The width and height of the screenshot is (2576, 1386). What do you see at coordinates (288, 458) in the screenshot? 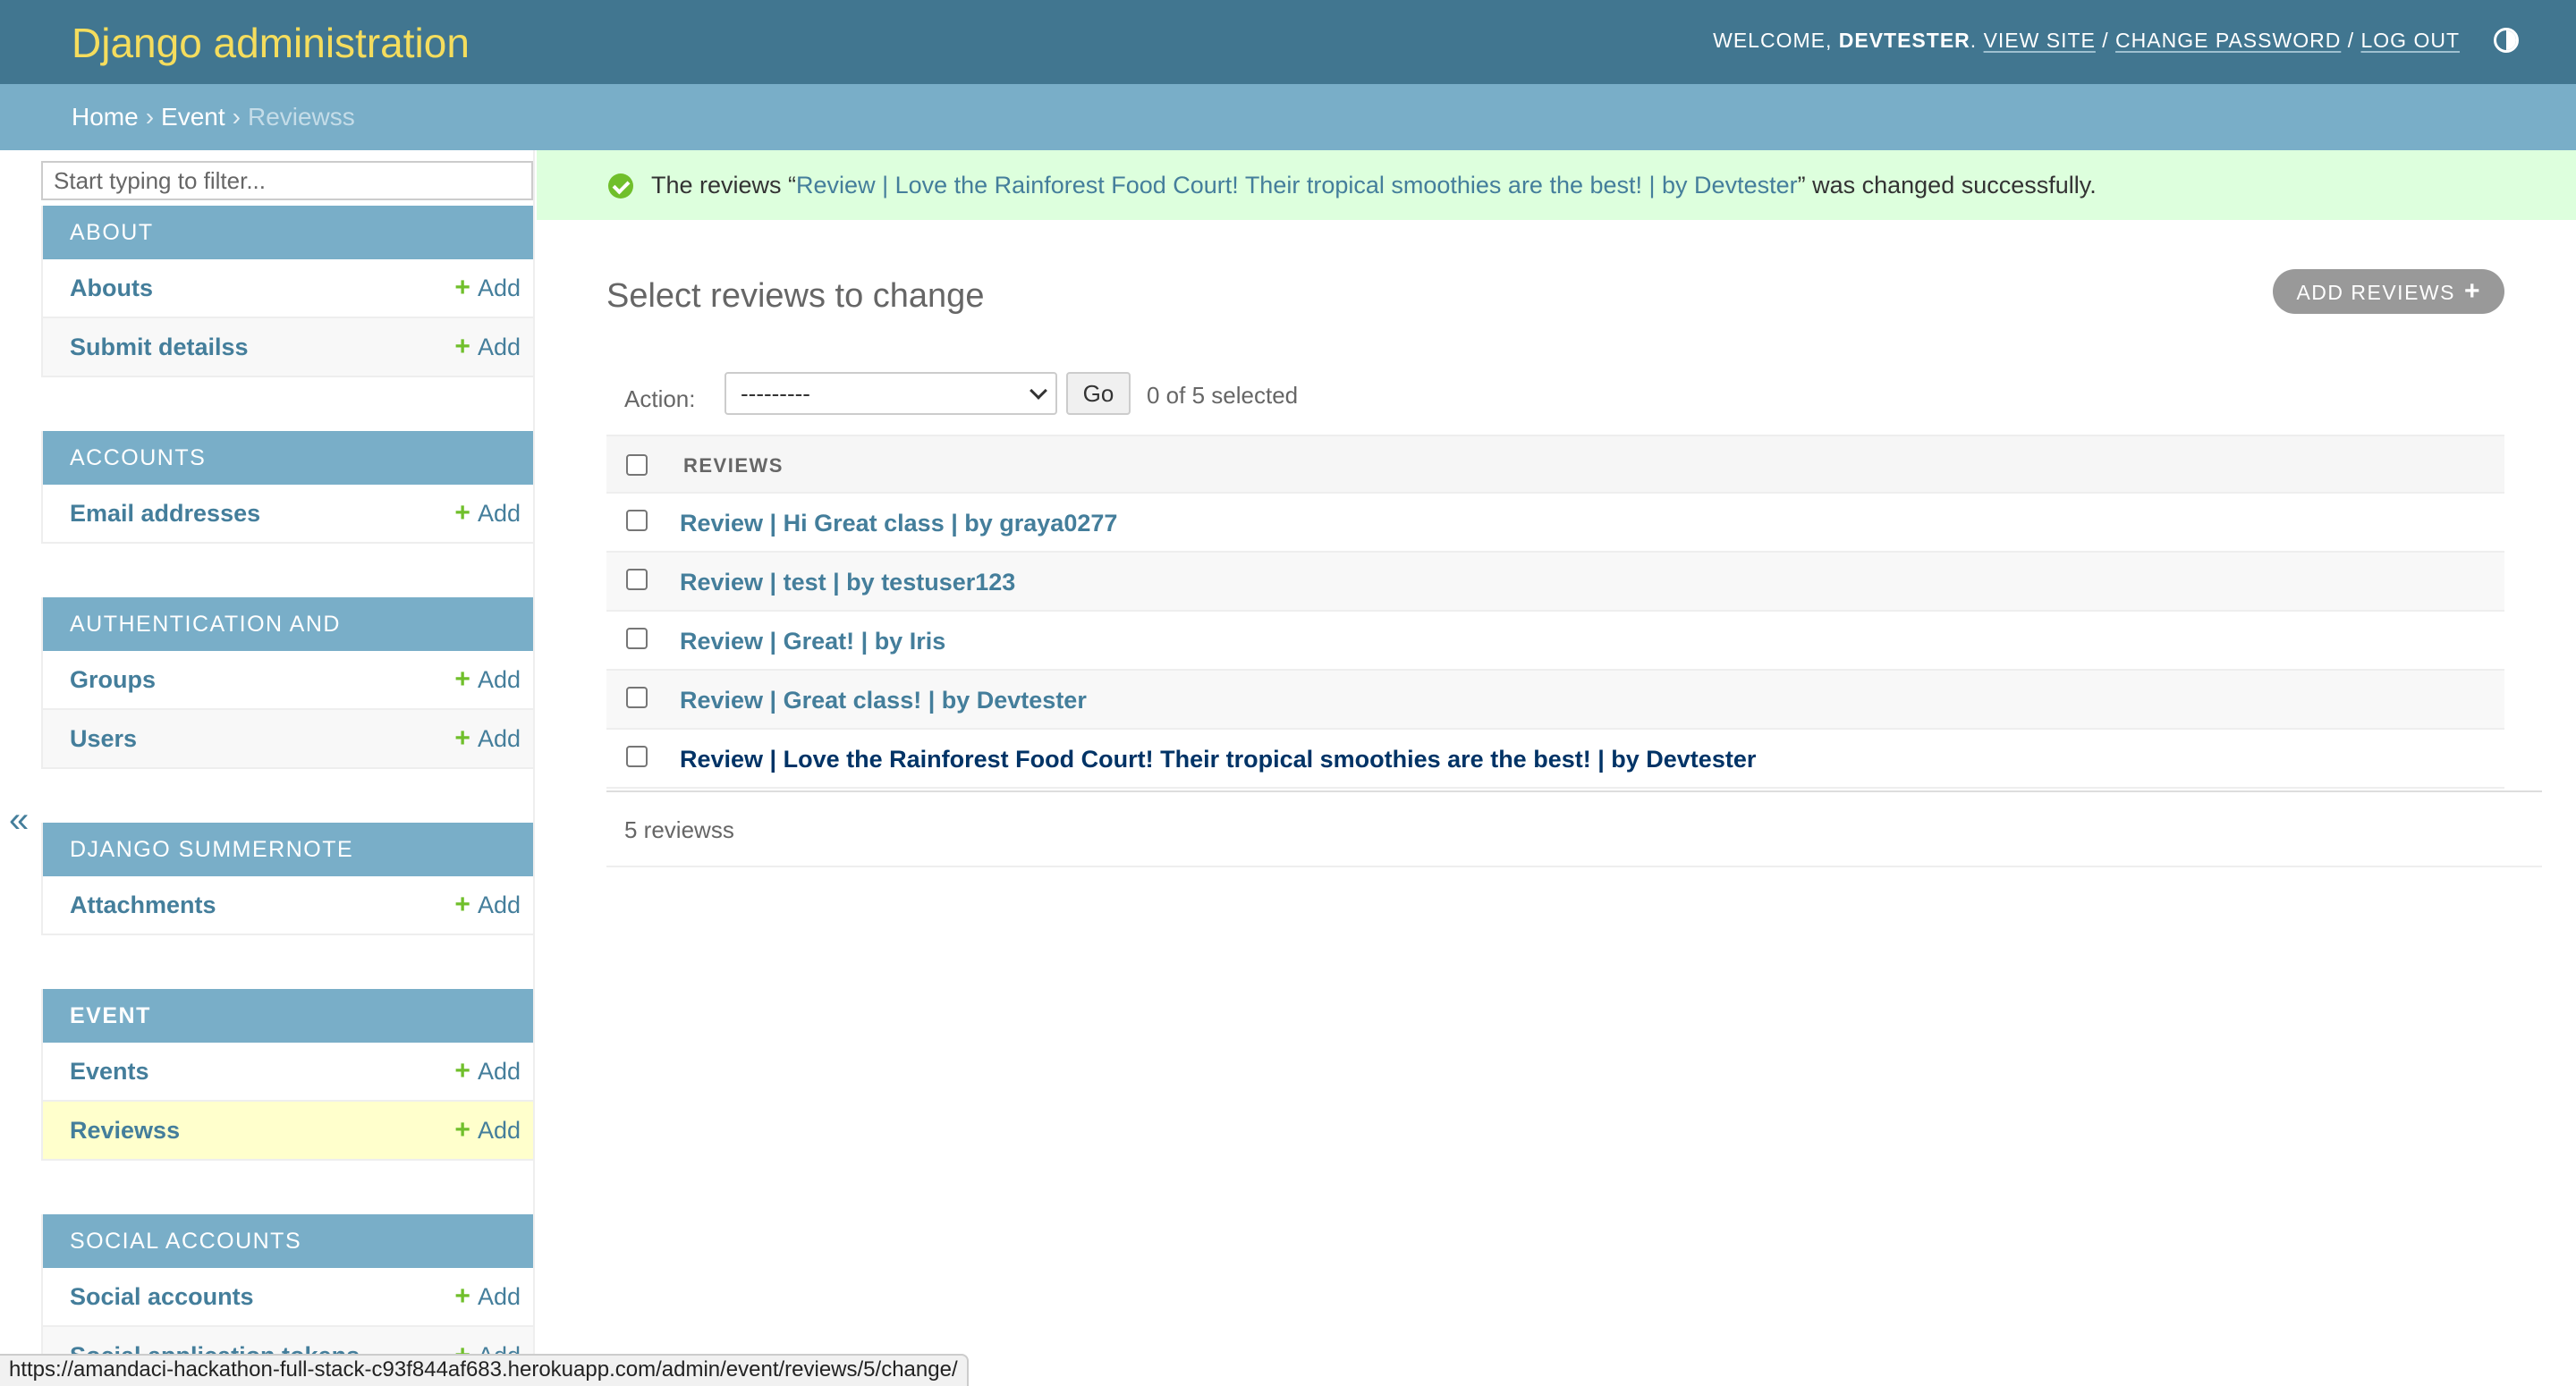
I see `module-caption-accounts: Accounts` at bounding box center [288, 458].